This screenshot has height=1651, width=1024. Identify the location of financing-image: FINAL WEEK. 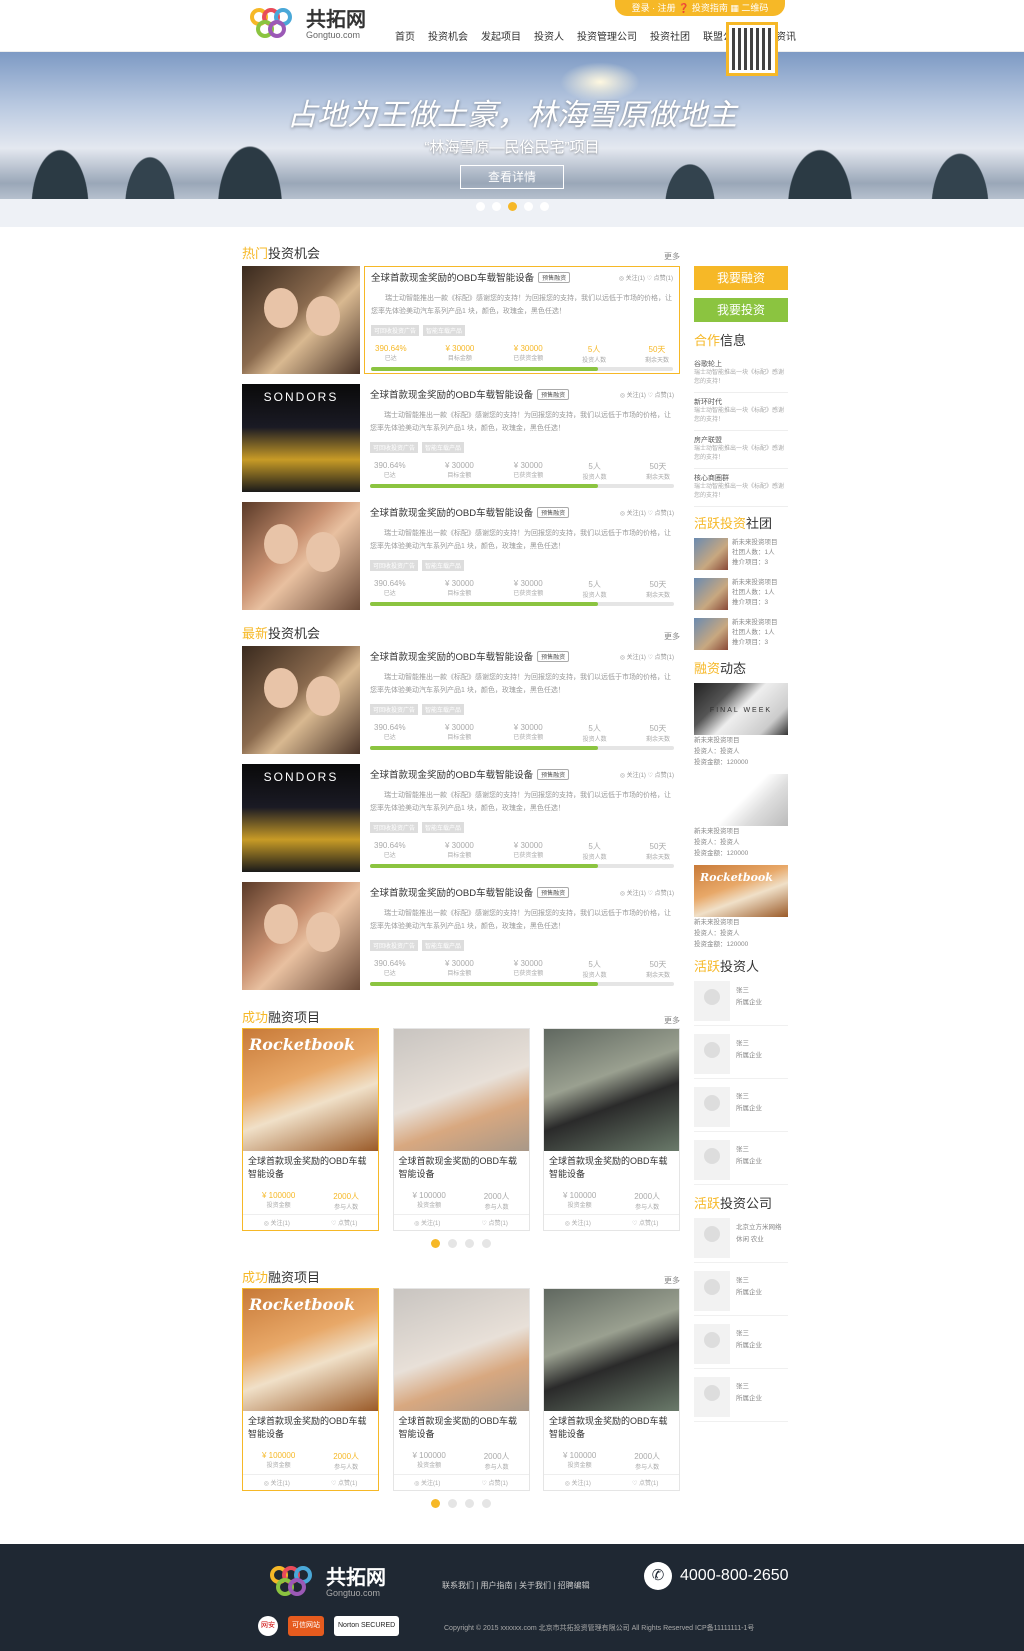
(741, 709).